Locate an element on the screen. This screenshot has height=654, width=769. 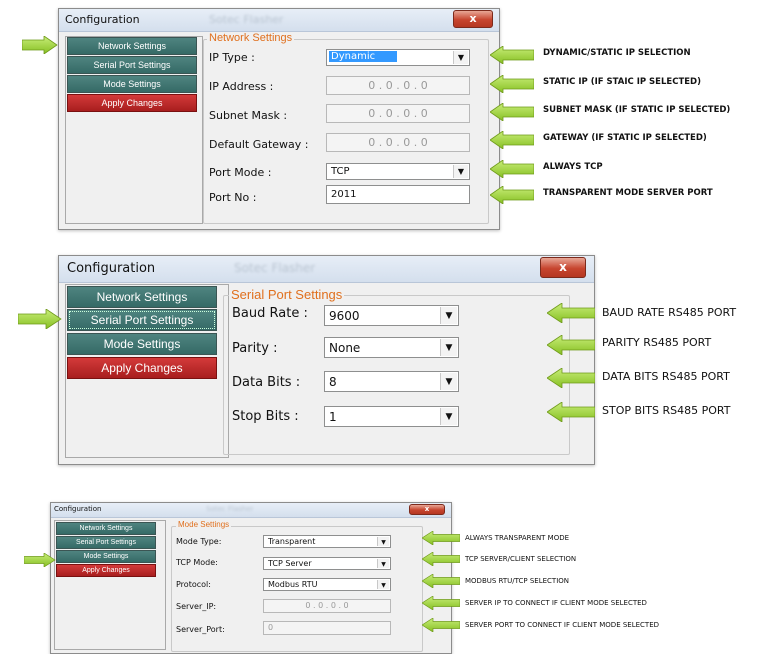
tcp-mode-value: TCP Server is located at coordinates (290, 563).